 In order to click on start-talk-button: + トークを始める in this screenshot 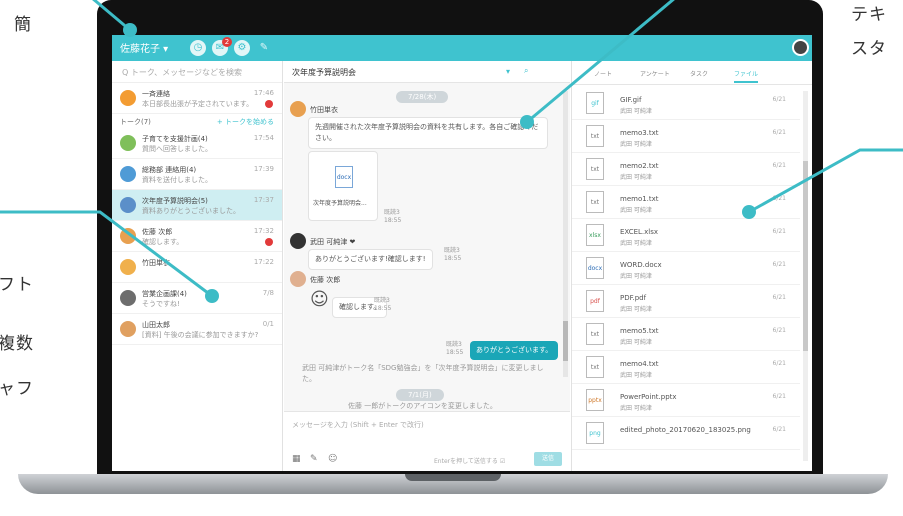, I will do `click(245, 122)`.